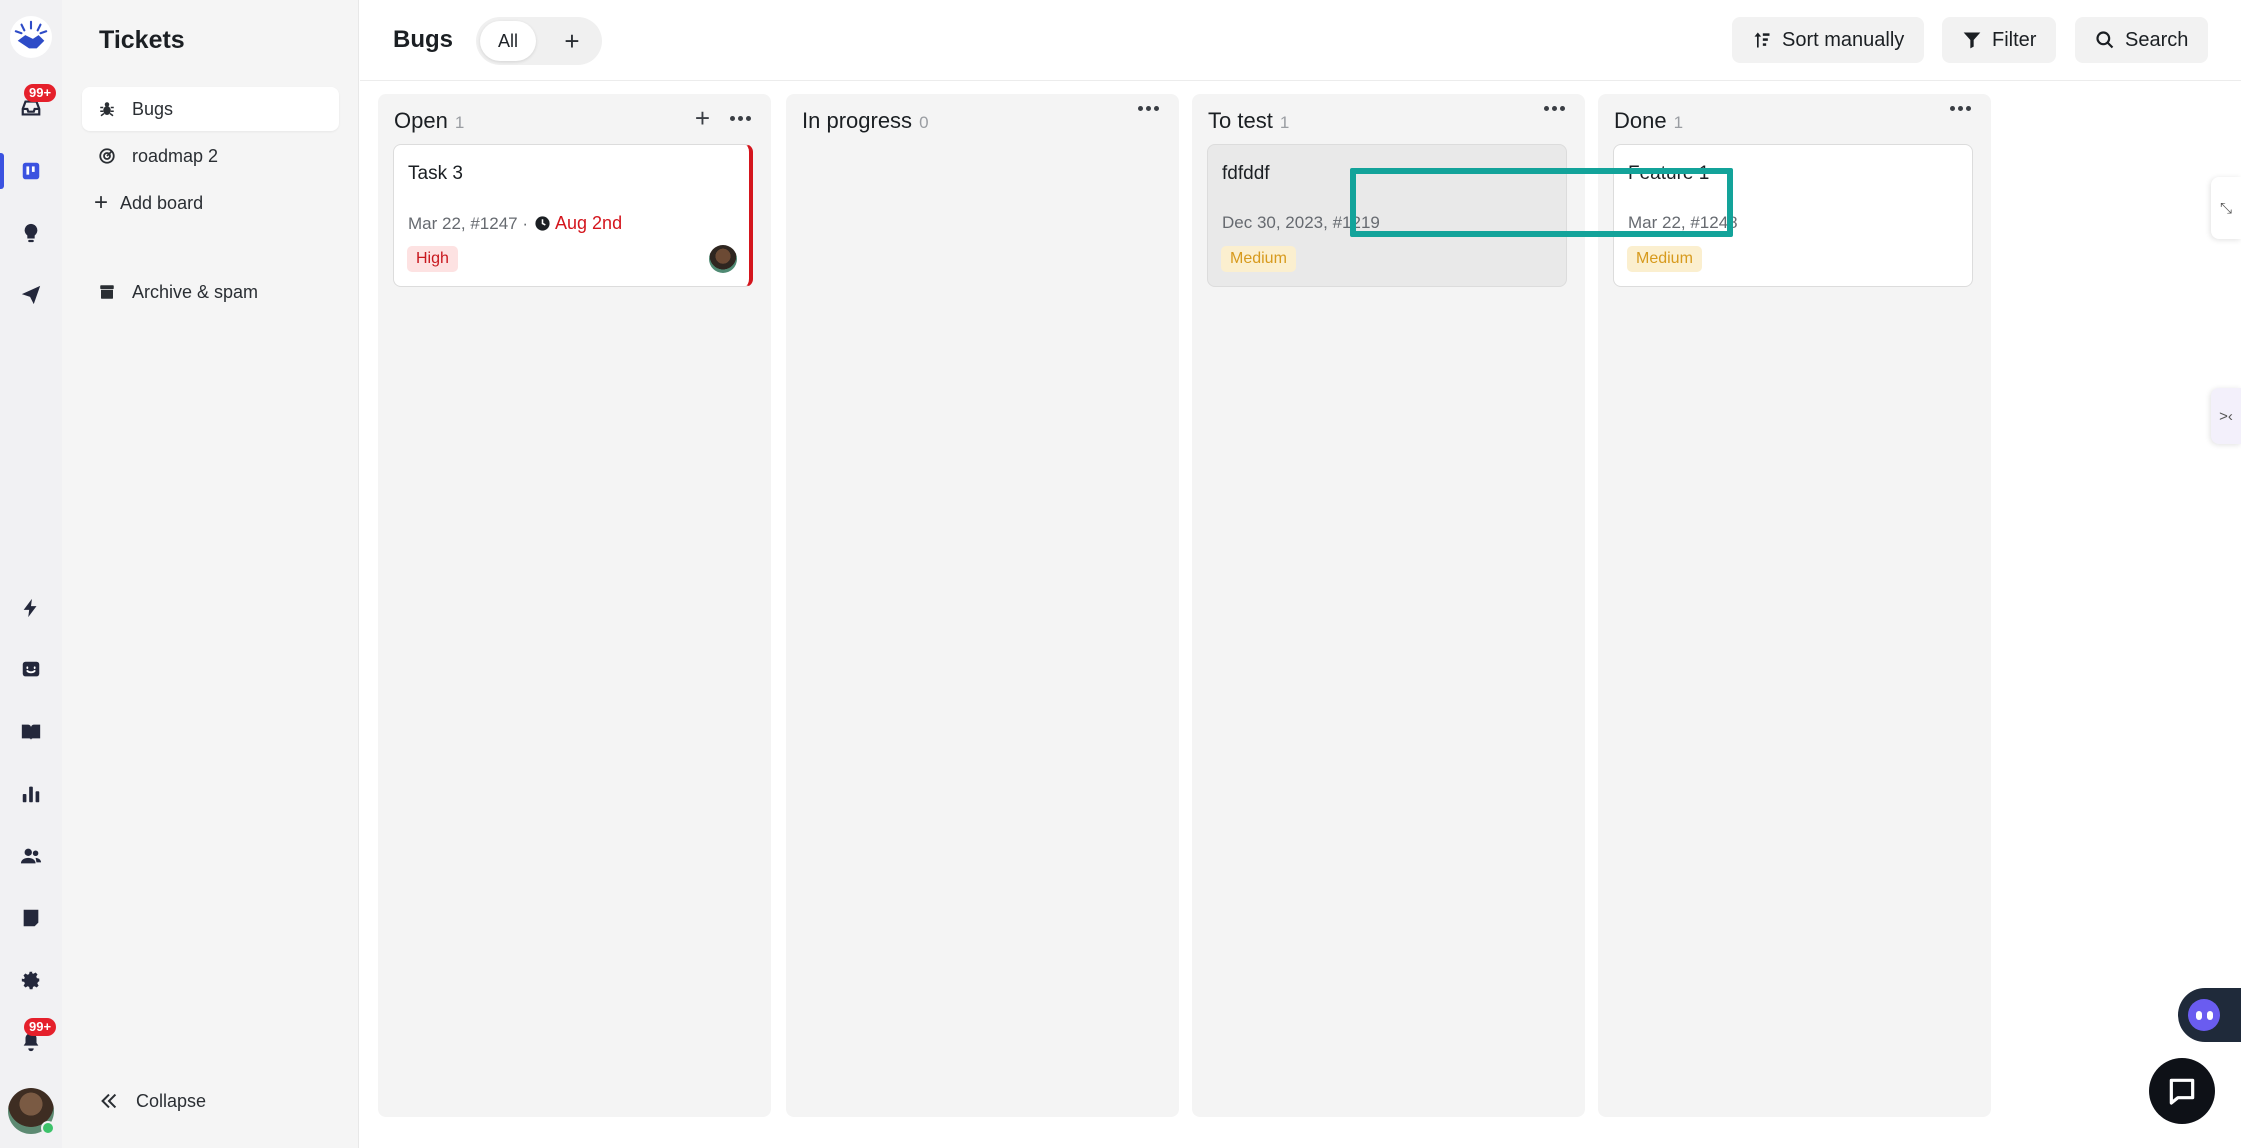 This screenshot has width=2241, height=1148. What do you see at coordinates (2226, 208) in the screenshot?
I see `side-panel-toggle-icon: ⤡` at bounding box center [2226, 208].